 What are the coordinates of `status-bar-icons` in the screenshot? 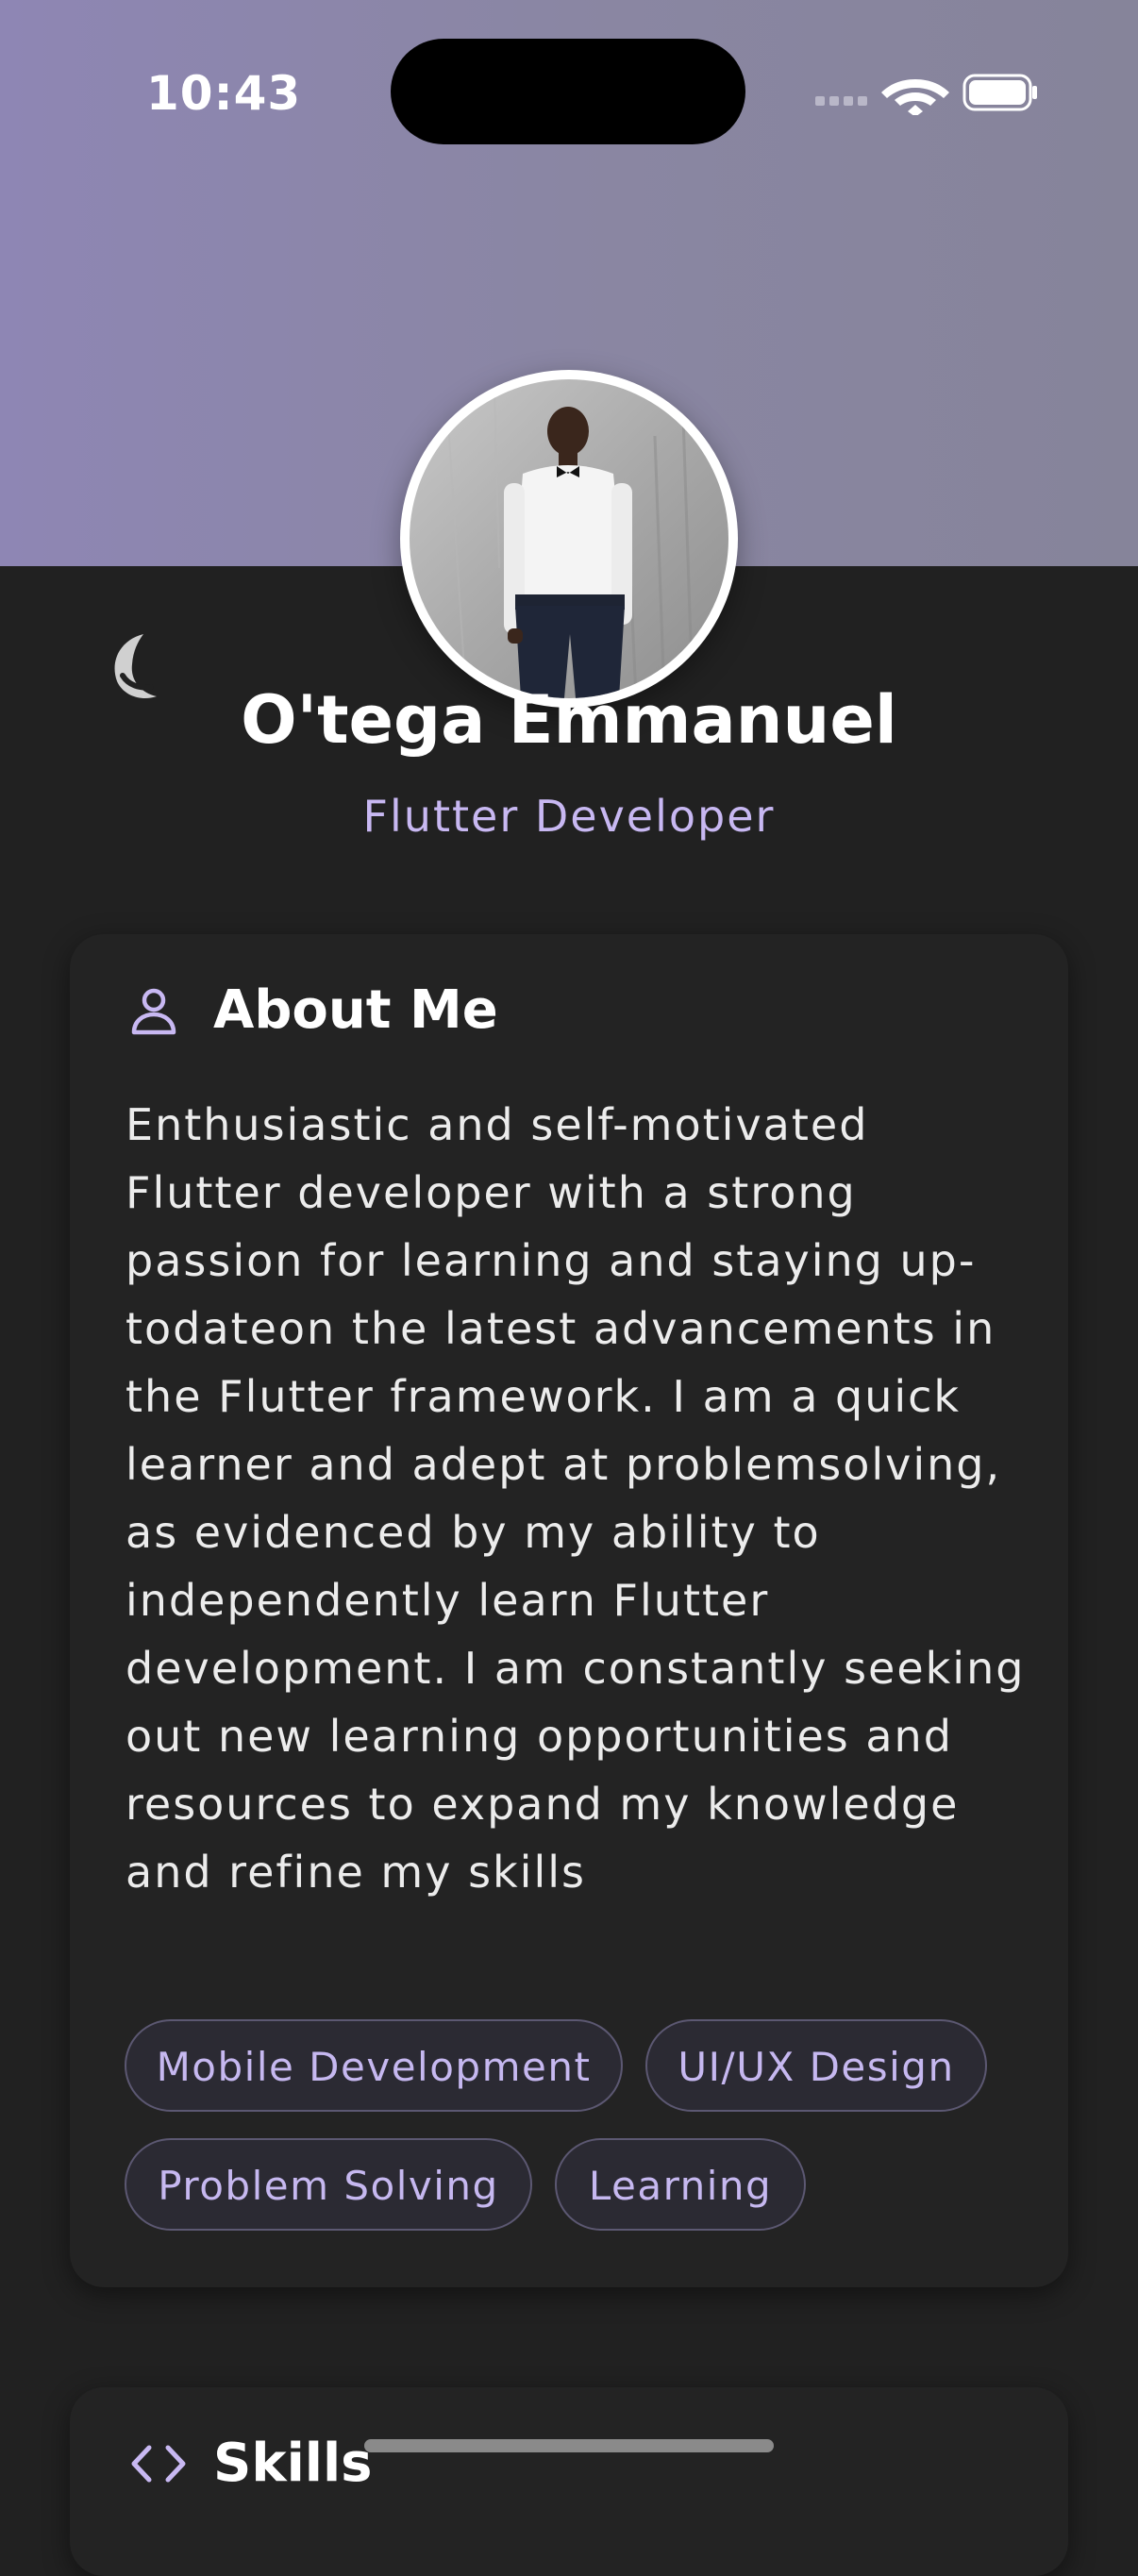 It's located at (926, 93).